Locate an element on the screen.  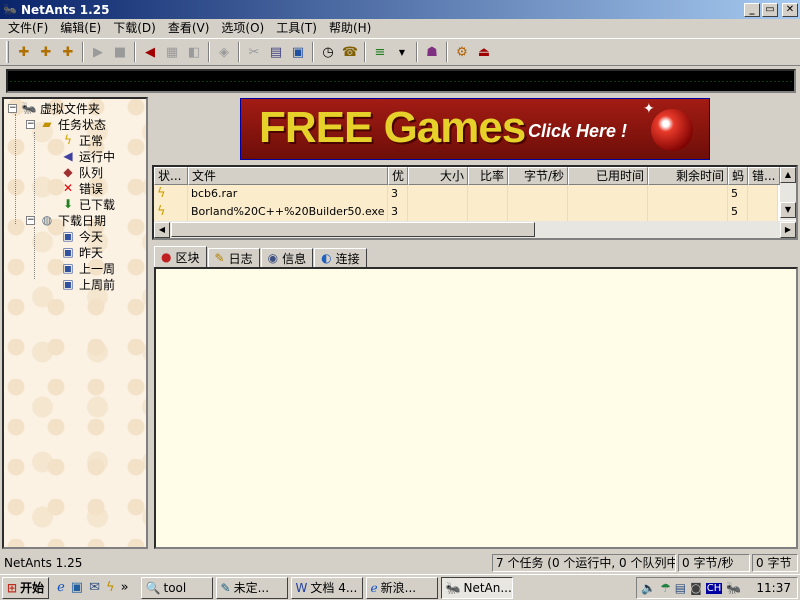
col-ratio: 比率 is located at coordinates (488, 176).